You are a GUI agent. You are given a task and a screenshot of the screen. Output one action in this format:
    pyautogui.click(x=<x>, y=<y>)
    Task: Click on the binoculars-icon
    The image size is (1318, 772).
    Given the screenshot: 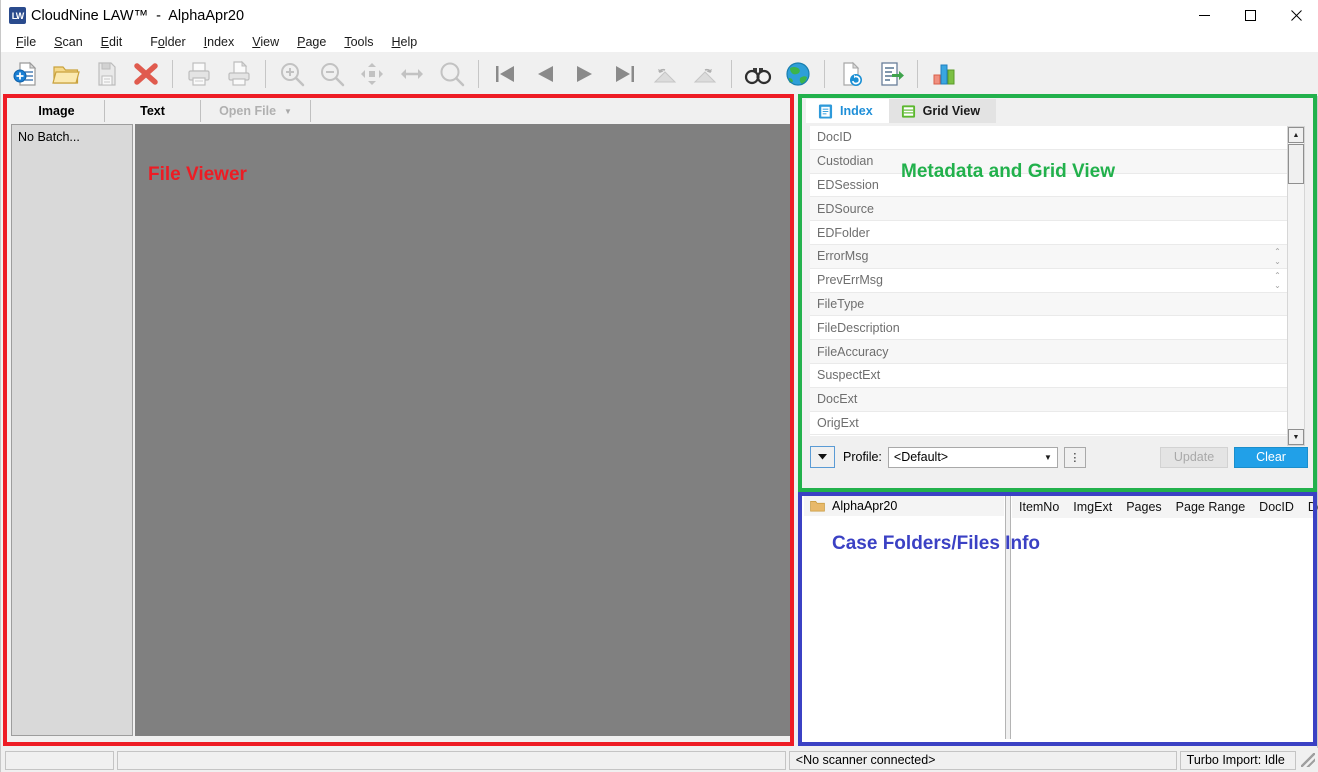 What is the action you would take?
    pyautogui.click(x=758, y=74)
    